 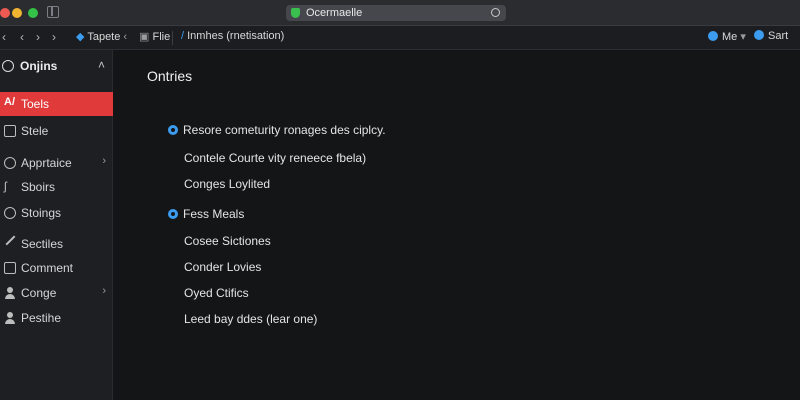 I want to click on list-item: Conder Lovies, so click(x=222, y=267).